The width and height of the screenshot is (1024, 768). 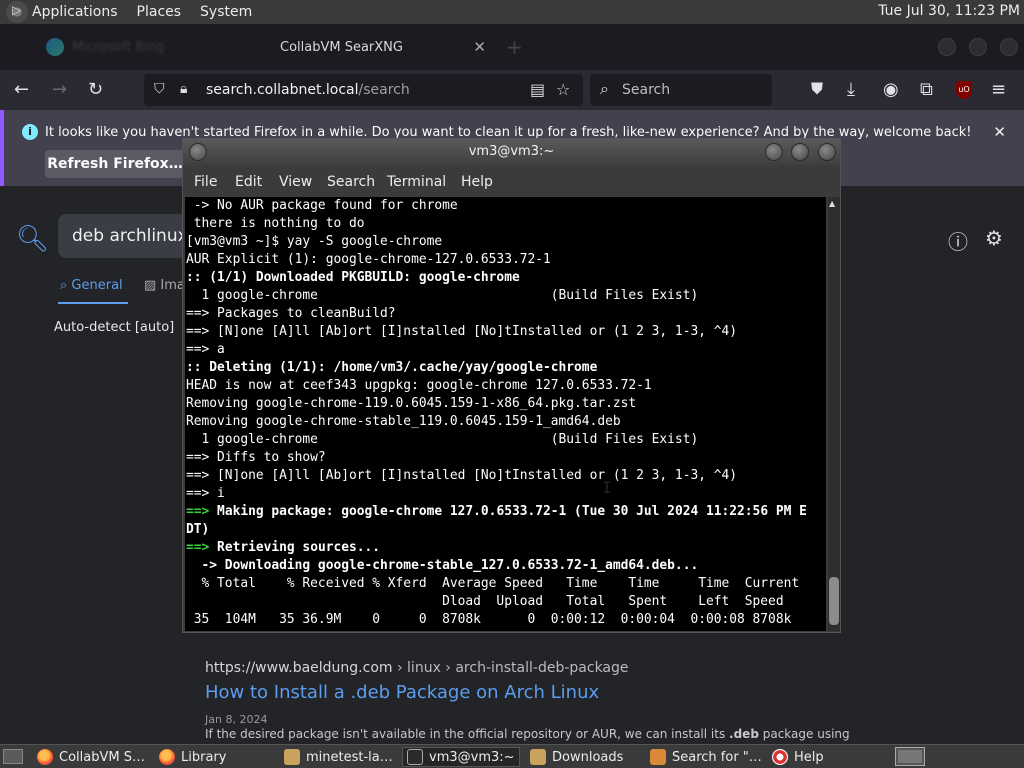 What do you see at coordinates (681, 90) in the screenshot?
I see `search-bar: ⌕ Search` at bounding box center [681, 90].